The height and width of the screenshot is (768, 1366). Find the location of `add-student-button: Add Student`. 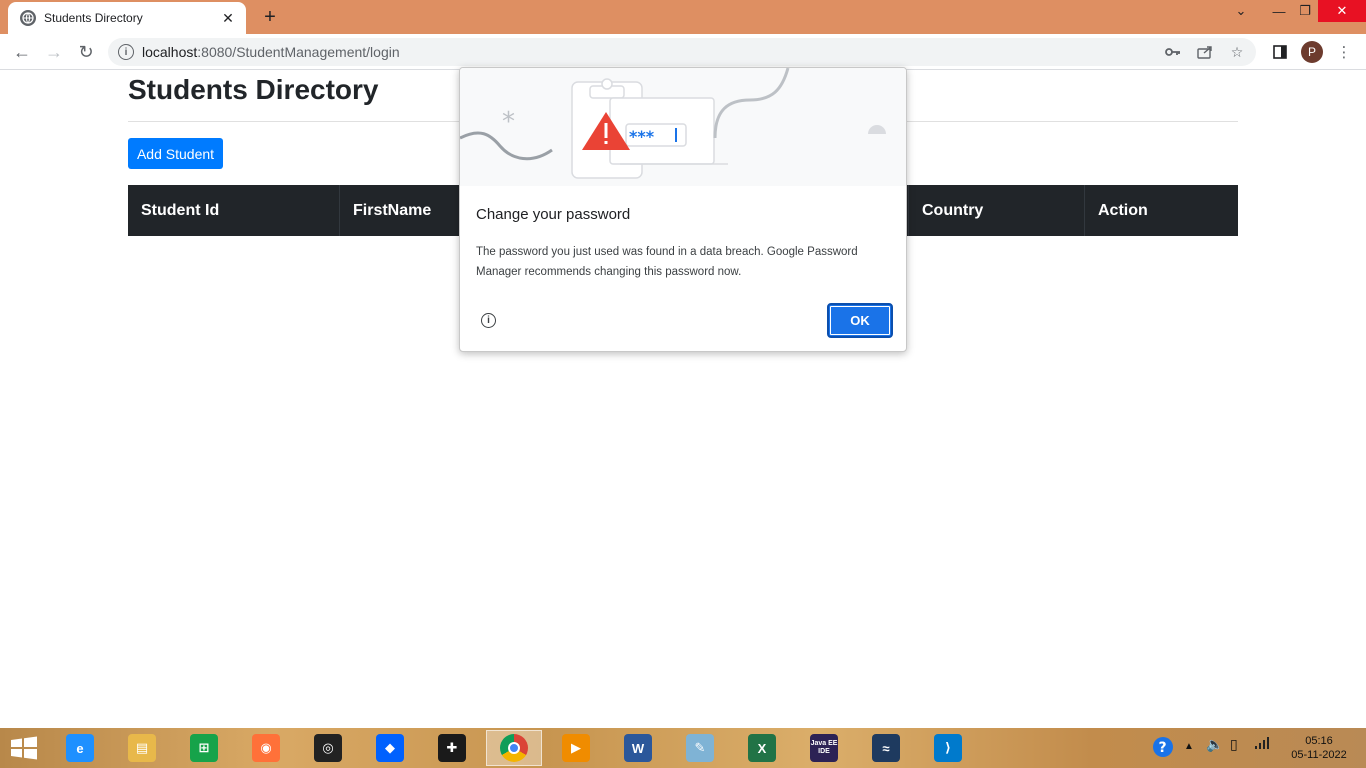

add-student-button: Add Student is located at coordinates (175, 153).